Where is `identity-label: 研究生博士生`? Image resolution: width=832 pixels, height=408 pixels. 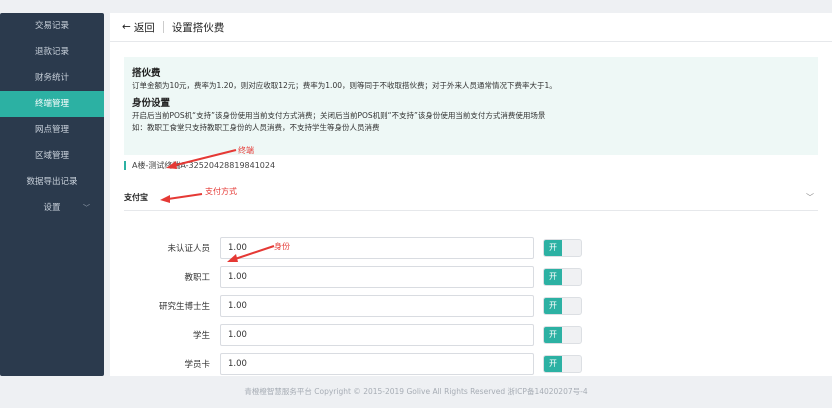
identity-label: 研究生博士生 is located at coordinates (184, 307).